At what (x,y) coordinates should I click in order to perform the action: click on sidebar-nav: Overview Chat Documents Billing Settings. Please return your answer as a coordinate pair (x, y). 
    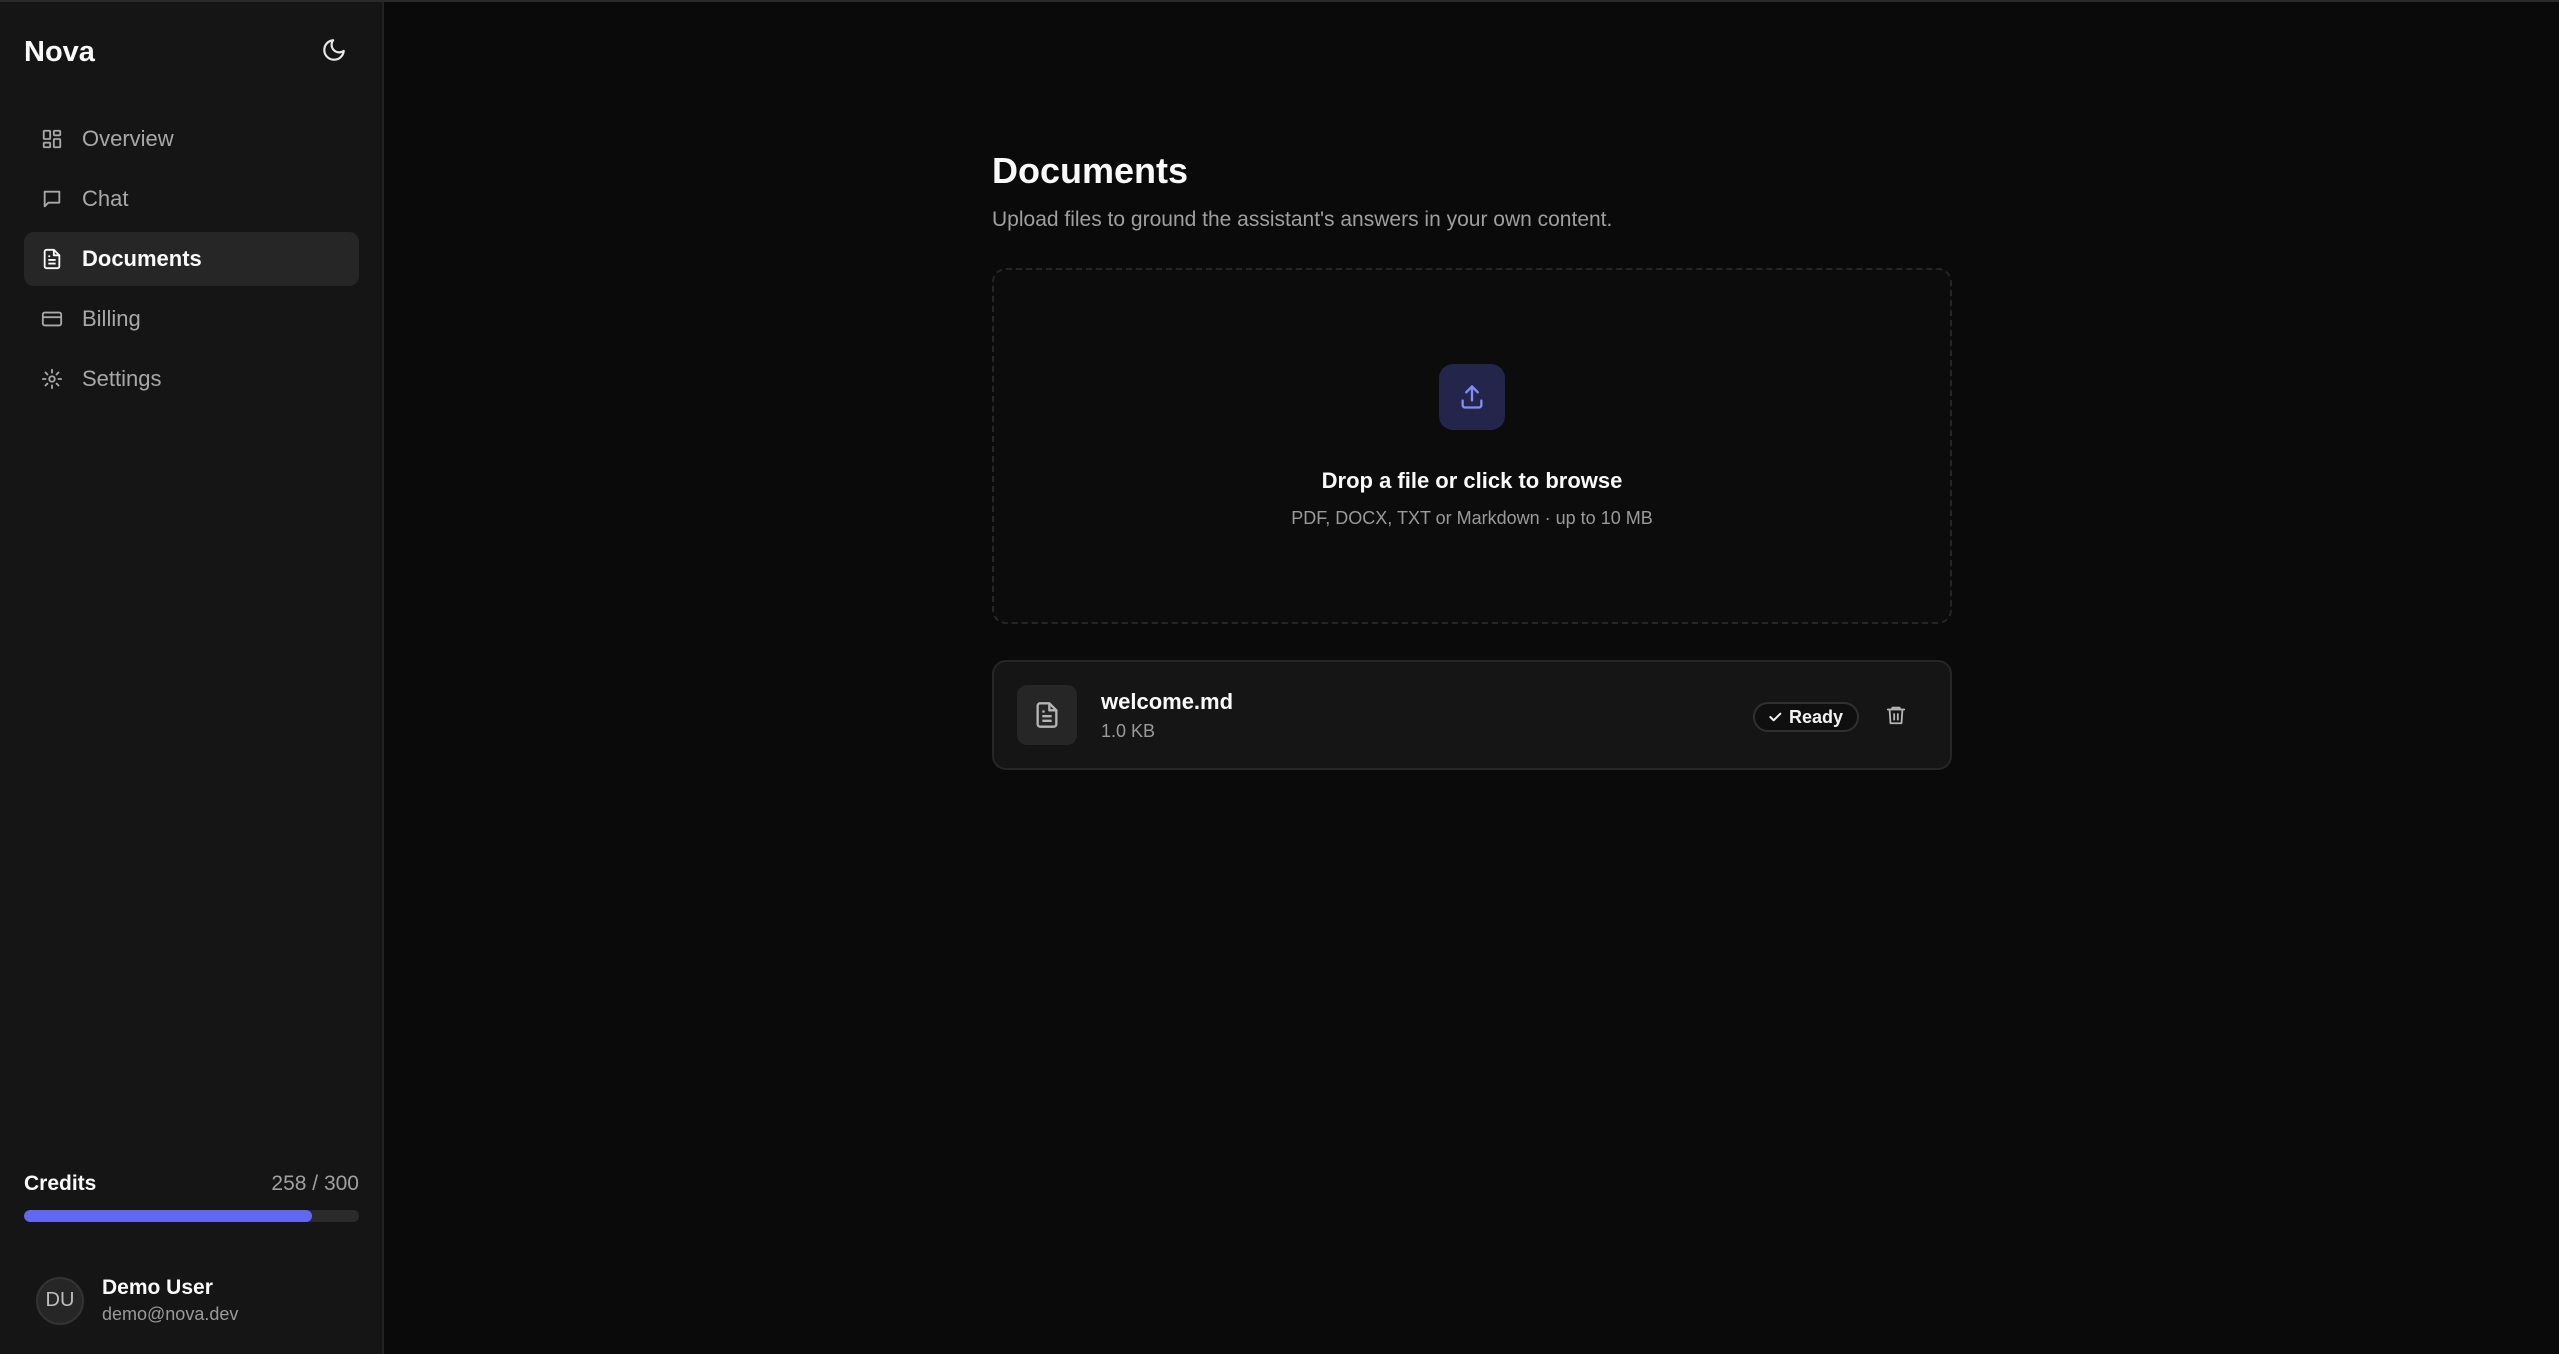
    Looking at the image, I should click on (191, 262).